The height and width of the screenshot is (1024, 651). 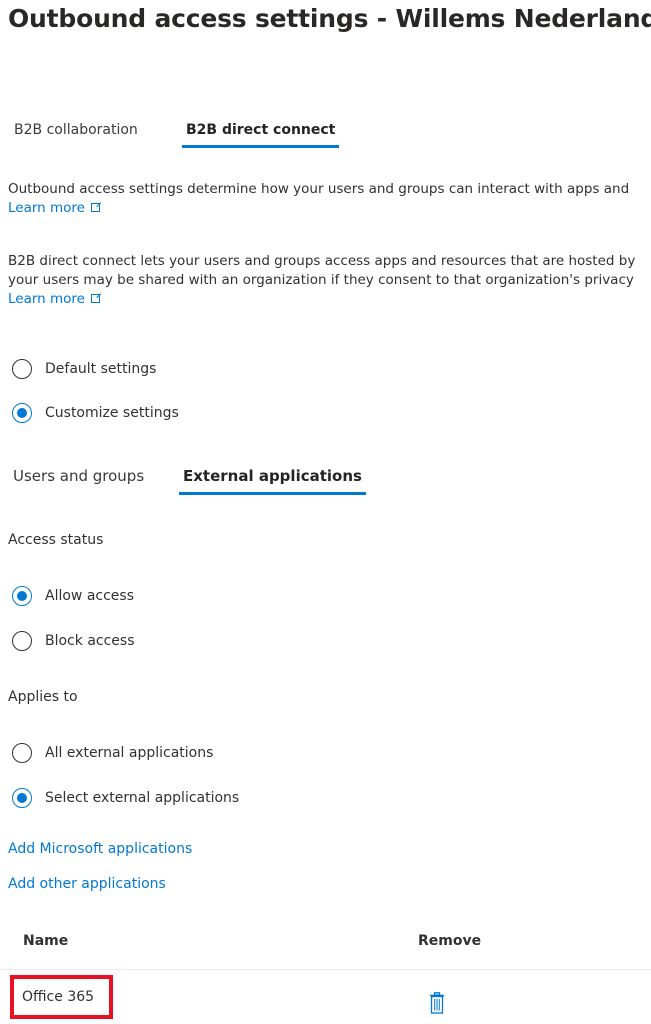 What do you see at coordinates (89, 596) in the screenshot?
I see `radio-label: Allow access` at bounding box center [89, 596].